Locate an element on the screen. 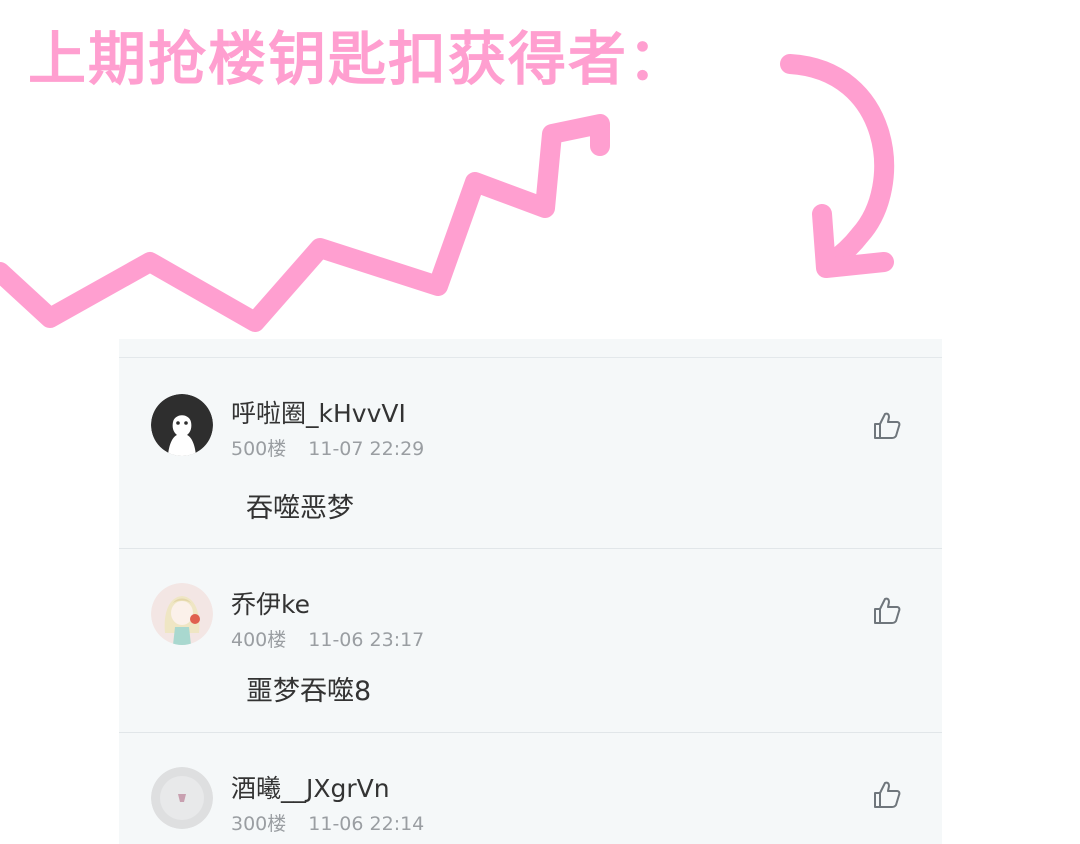 Image resolution: width=1080 pixels, height=844 pixels. comment-time: 11-07 22:29 is located at coordinates (366, 449).